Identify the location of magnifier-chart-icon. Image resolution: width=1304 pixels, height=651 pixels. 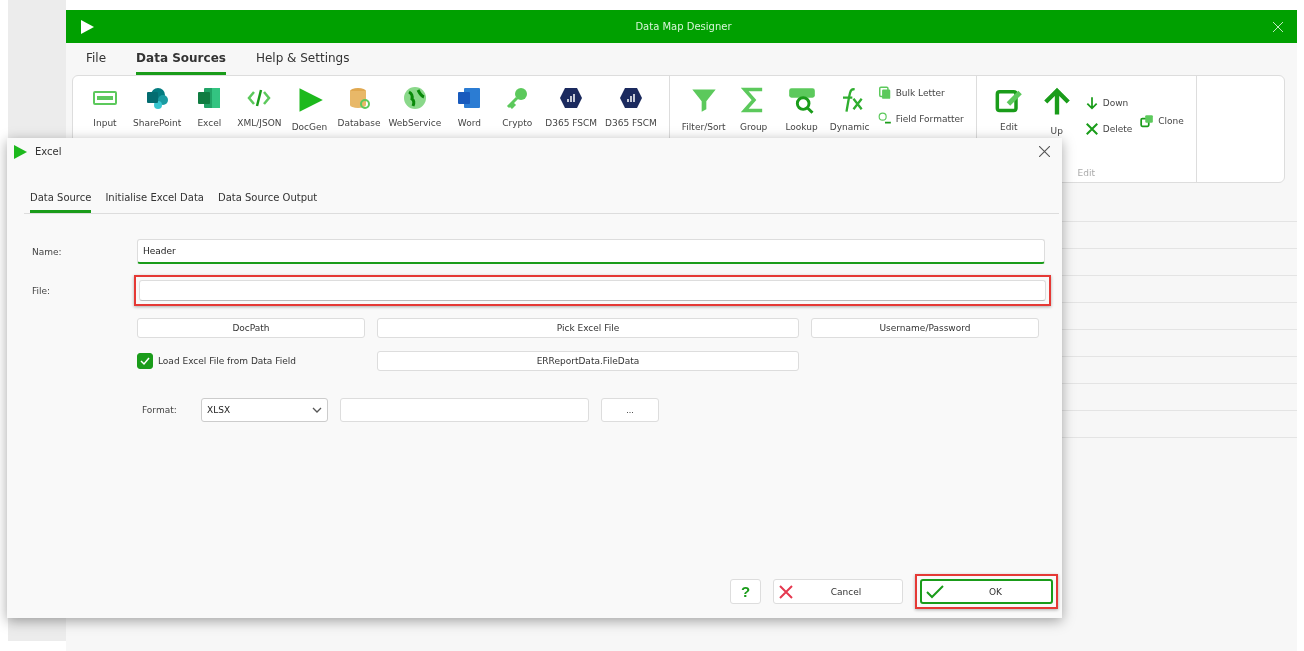
(801, 100).